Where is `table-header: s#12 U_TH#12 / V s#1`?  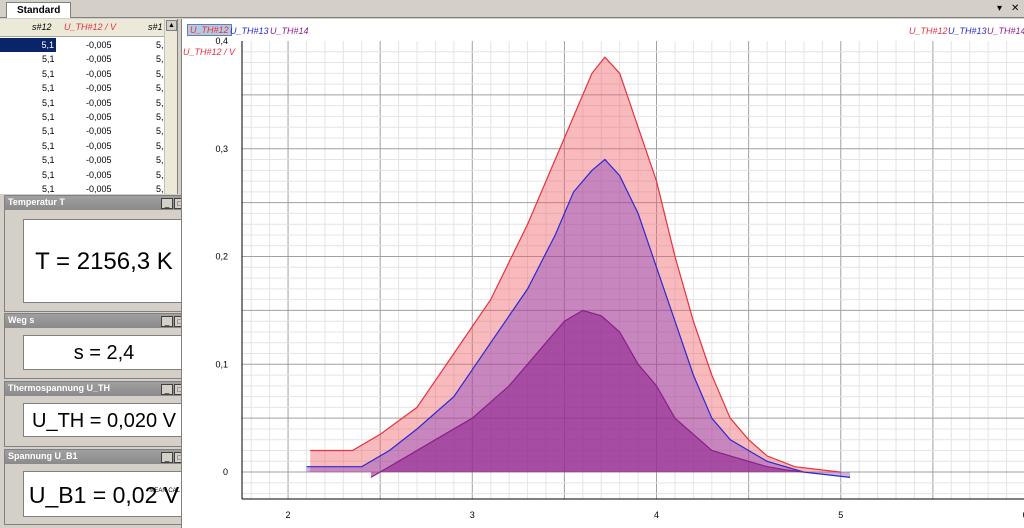
table-header: s#12 U_TH#12 / V s#1 is located at coordinates (82, 28).